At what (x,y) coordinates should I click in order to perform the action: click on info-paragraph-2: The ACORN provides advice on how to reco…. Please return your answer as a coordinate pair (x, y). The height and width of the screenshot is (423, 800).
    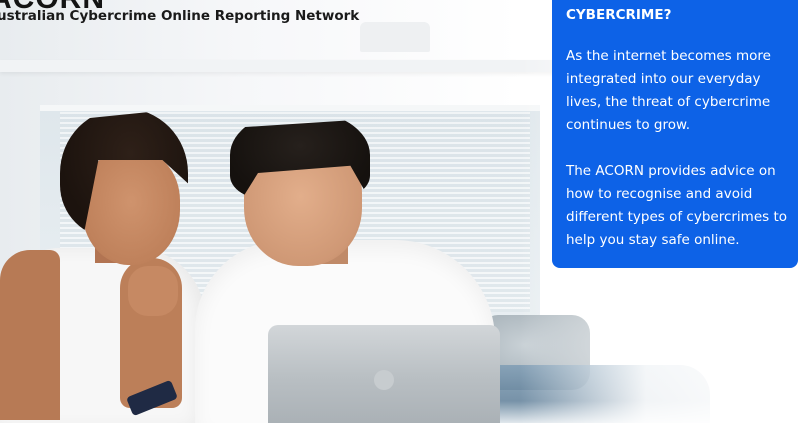
    Looking at the image, I should click on (677, 205).